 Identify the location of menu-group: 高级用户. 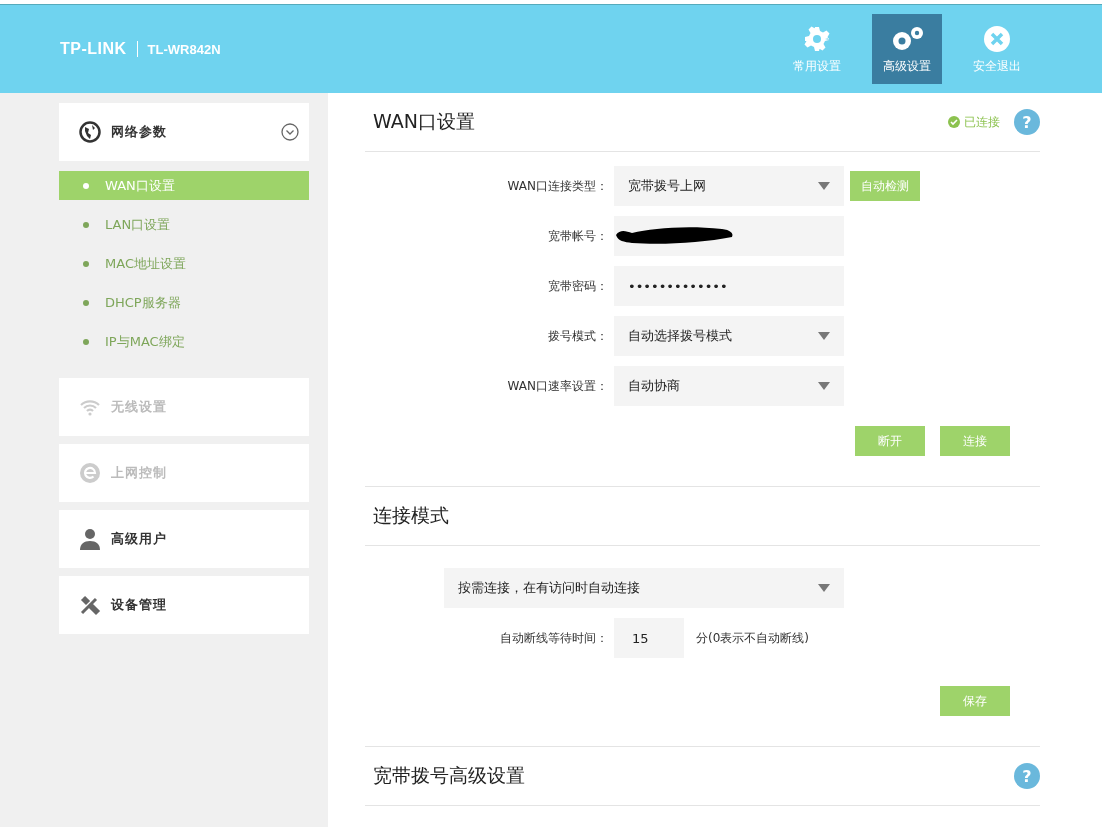
(184, 539).